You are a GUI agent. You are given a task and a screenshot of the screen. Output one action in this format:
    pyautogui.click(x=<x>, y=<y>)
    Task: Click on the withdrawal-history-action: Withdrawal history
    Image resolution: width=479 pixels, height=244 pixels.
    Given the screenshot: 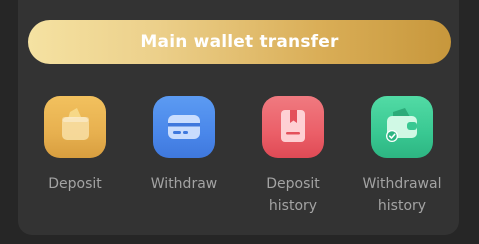 What is the action you would take?
    pyautogui.click(x=402, y=156)
    